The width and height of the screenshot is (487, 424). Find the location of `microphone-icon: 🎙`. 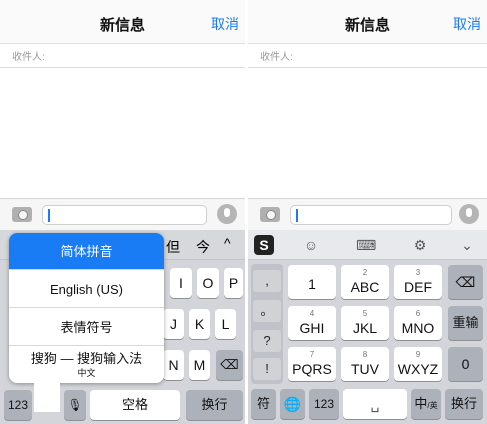

microphone-icon: 🎙 is located at coordinates (75, 405).